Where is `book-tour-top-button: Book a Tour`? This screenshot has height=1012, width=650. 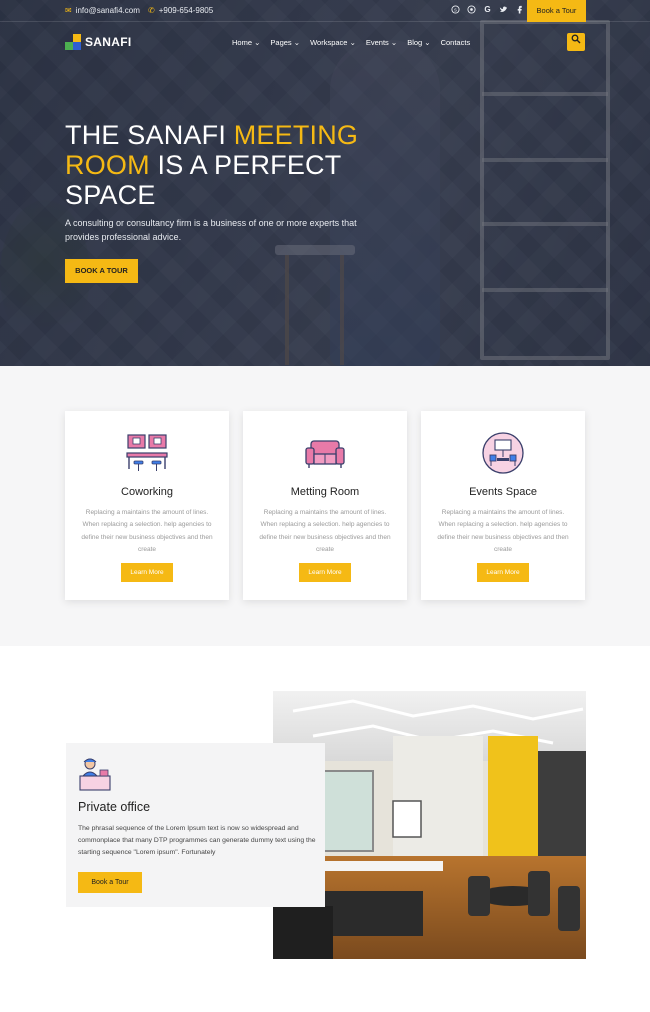
book-tour-top-button: Book a Tour is located at coordinates (556, 11).